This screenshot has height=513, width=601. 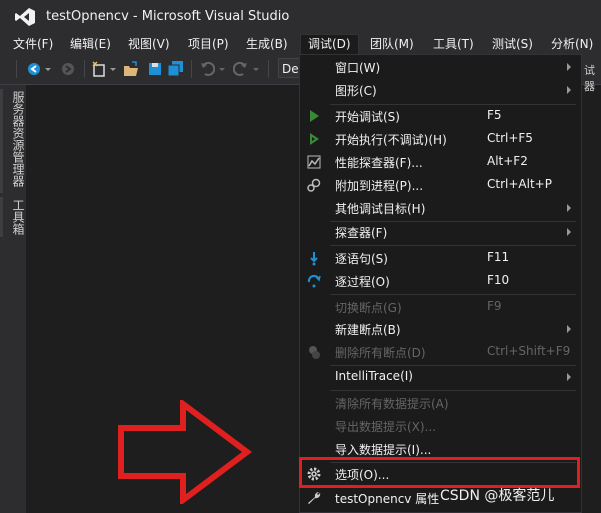 What do you see at coordinates (300, 17) in the screenshot?
I see `title-bar: testOpnencv - Microsoft Visual Studio` at bounding box center [300, 17].